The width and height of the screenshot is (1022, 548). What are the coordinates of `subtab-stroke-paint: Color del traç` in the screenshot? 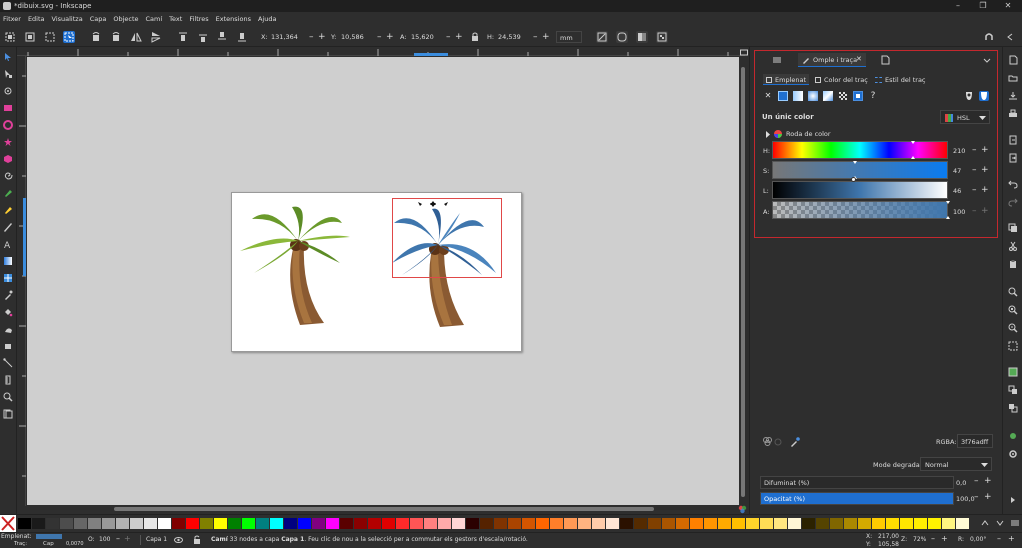 It's located at (841, 79).